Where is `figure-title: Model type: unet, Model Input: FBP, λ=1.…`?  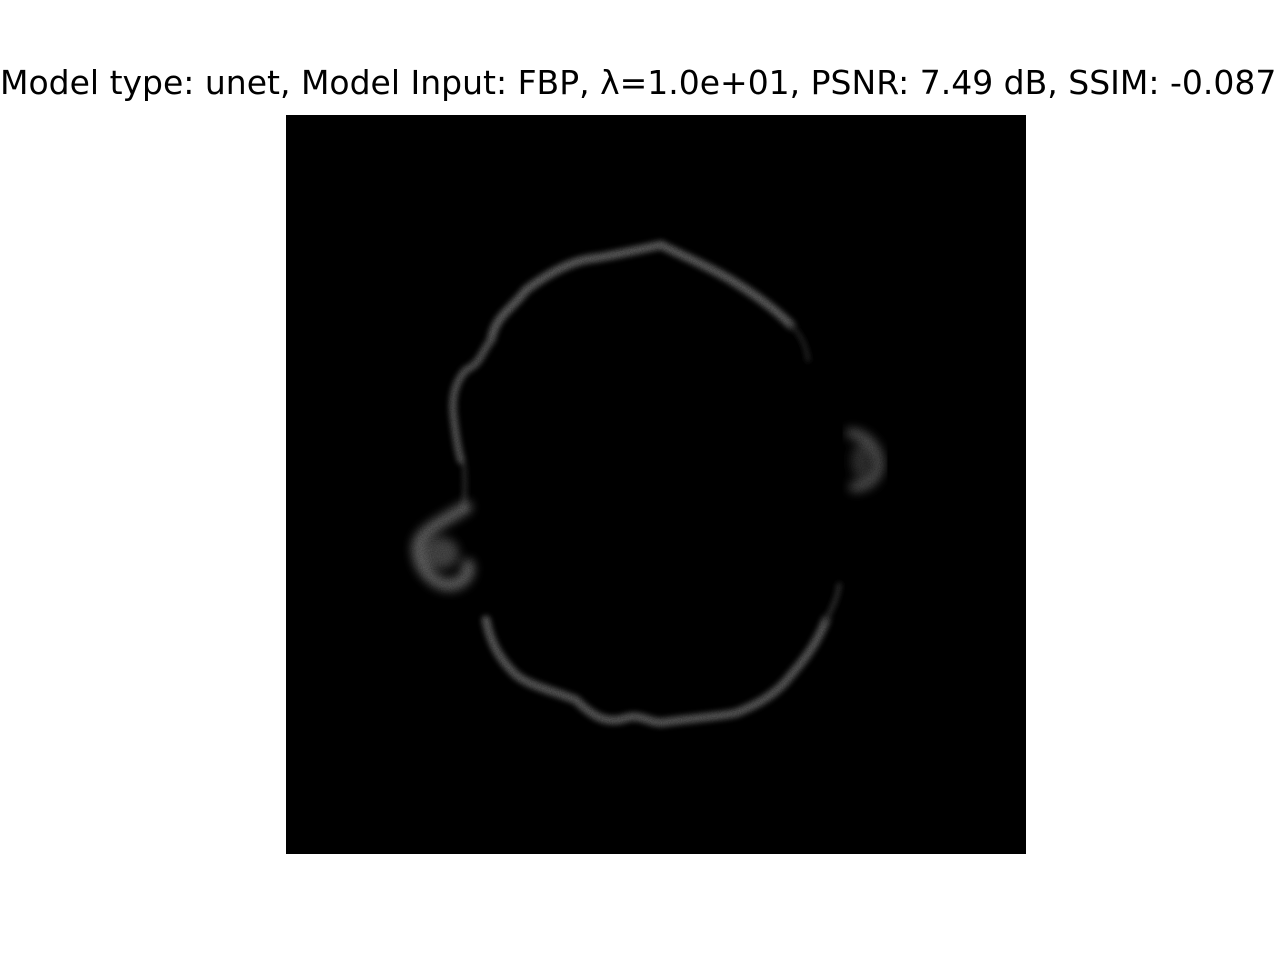
figure-title: Model type: unet, Model Input: FBP, λ=1.… is located at coordinates (638, 82).